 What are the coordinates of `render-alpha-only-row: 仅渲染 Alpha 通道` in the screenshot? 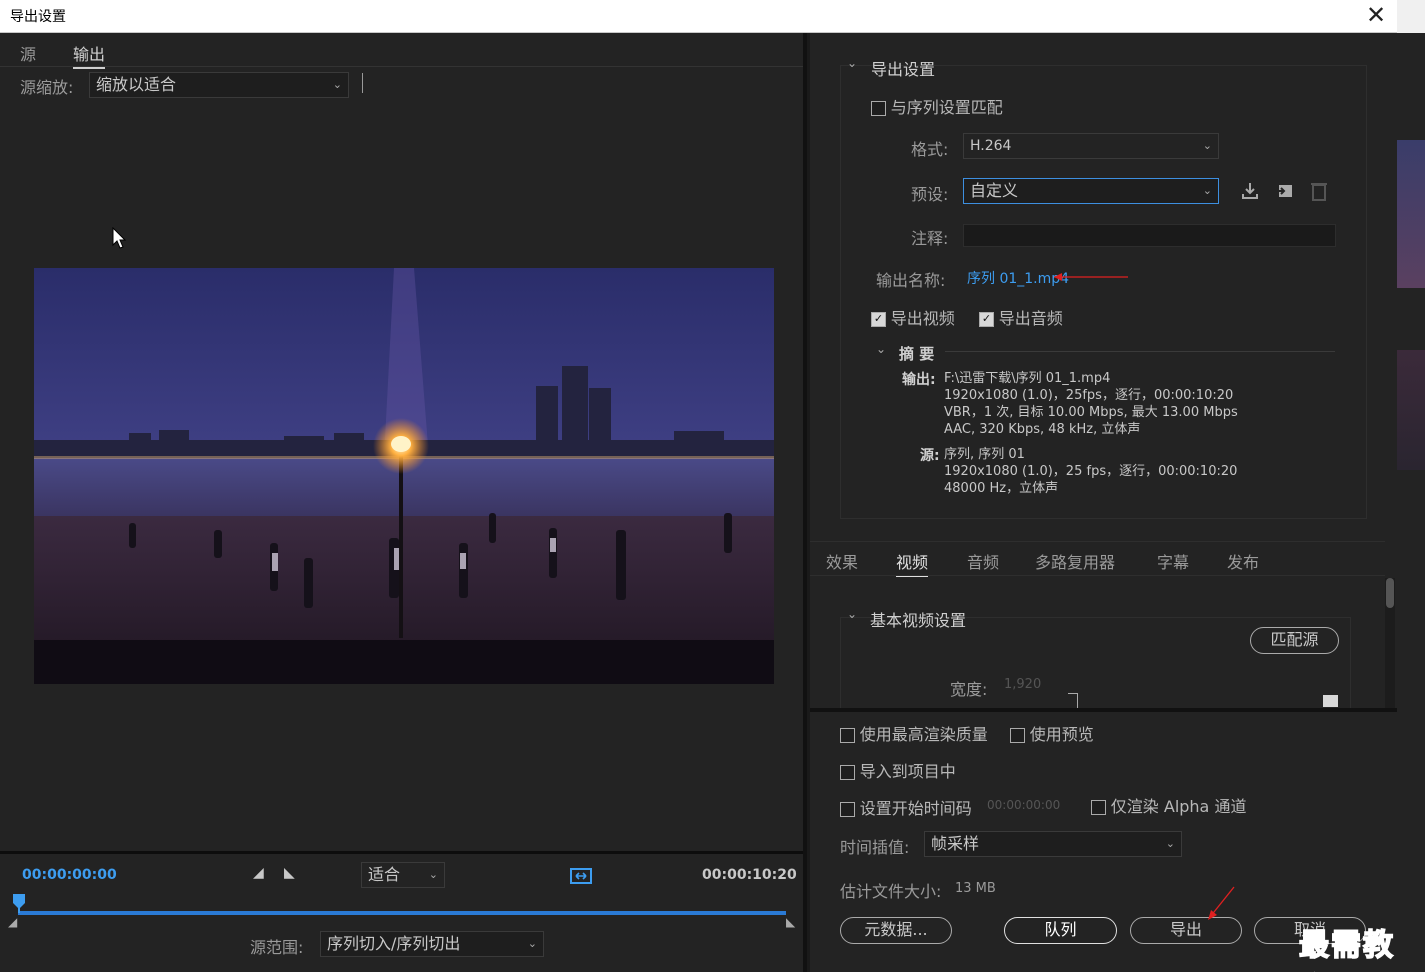 It's located at (1168, 805).